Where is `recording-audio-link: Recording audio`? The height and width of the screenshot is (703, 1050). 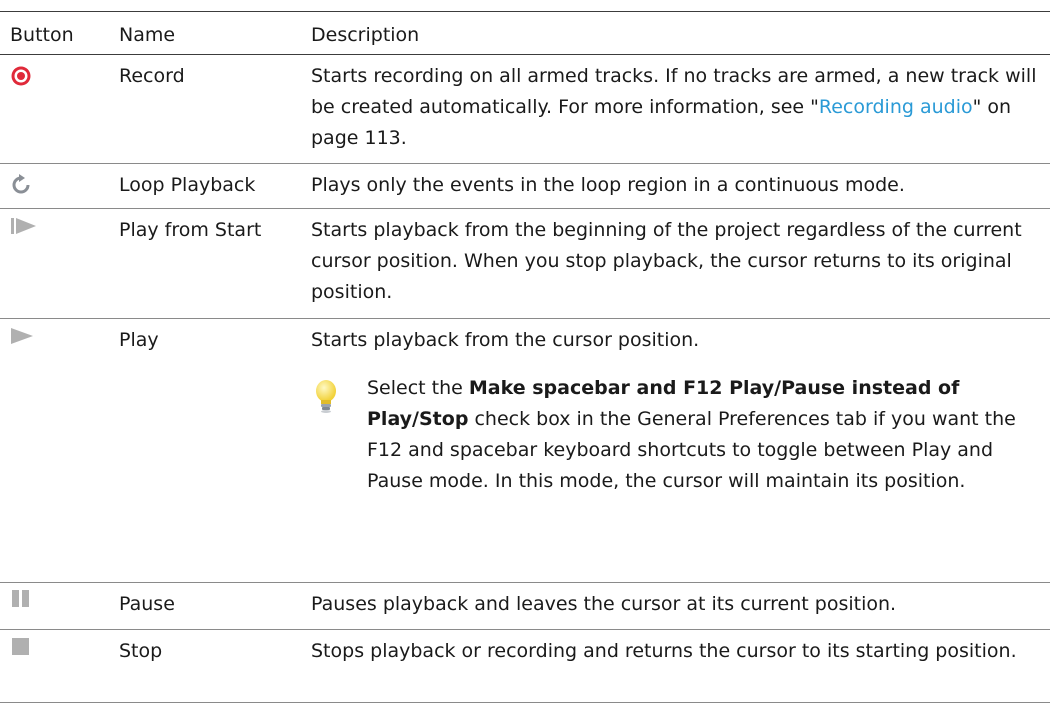
recording-audio-link: Recording audio is located at coordinates (896, 107).